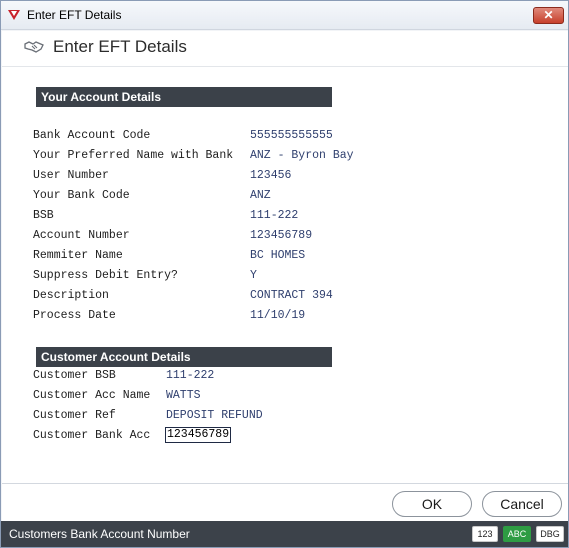  What do you see at coordinates (285, 483) in the screenshot?
I see `footer-divider` at bounding box center [285, 483].